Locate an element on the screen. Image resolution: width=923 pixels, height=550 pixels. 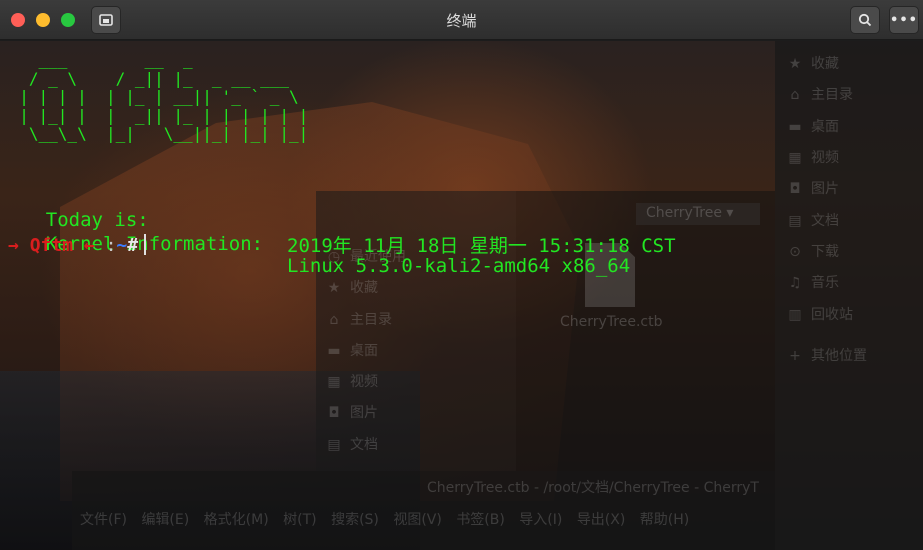
title-bar: 终端 ••• is located at coordinates (461, 20).